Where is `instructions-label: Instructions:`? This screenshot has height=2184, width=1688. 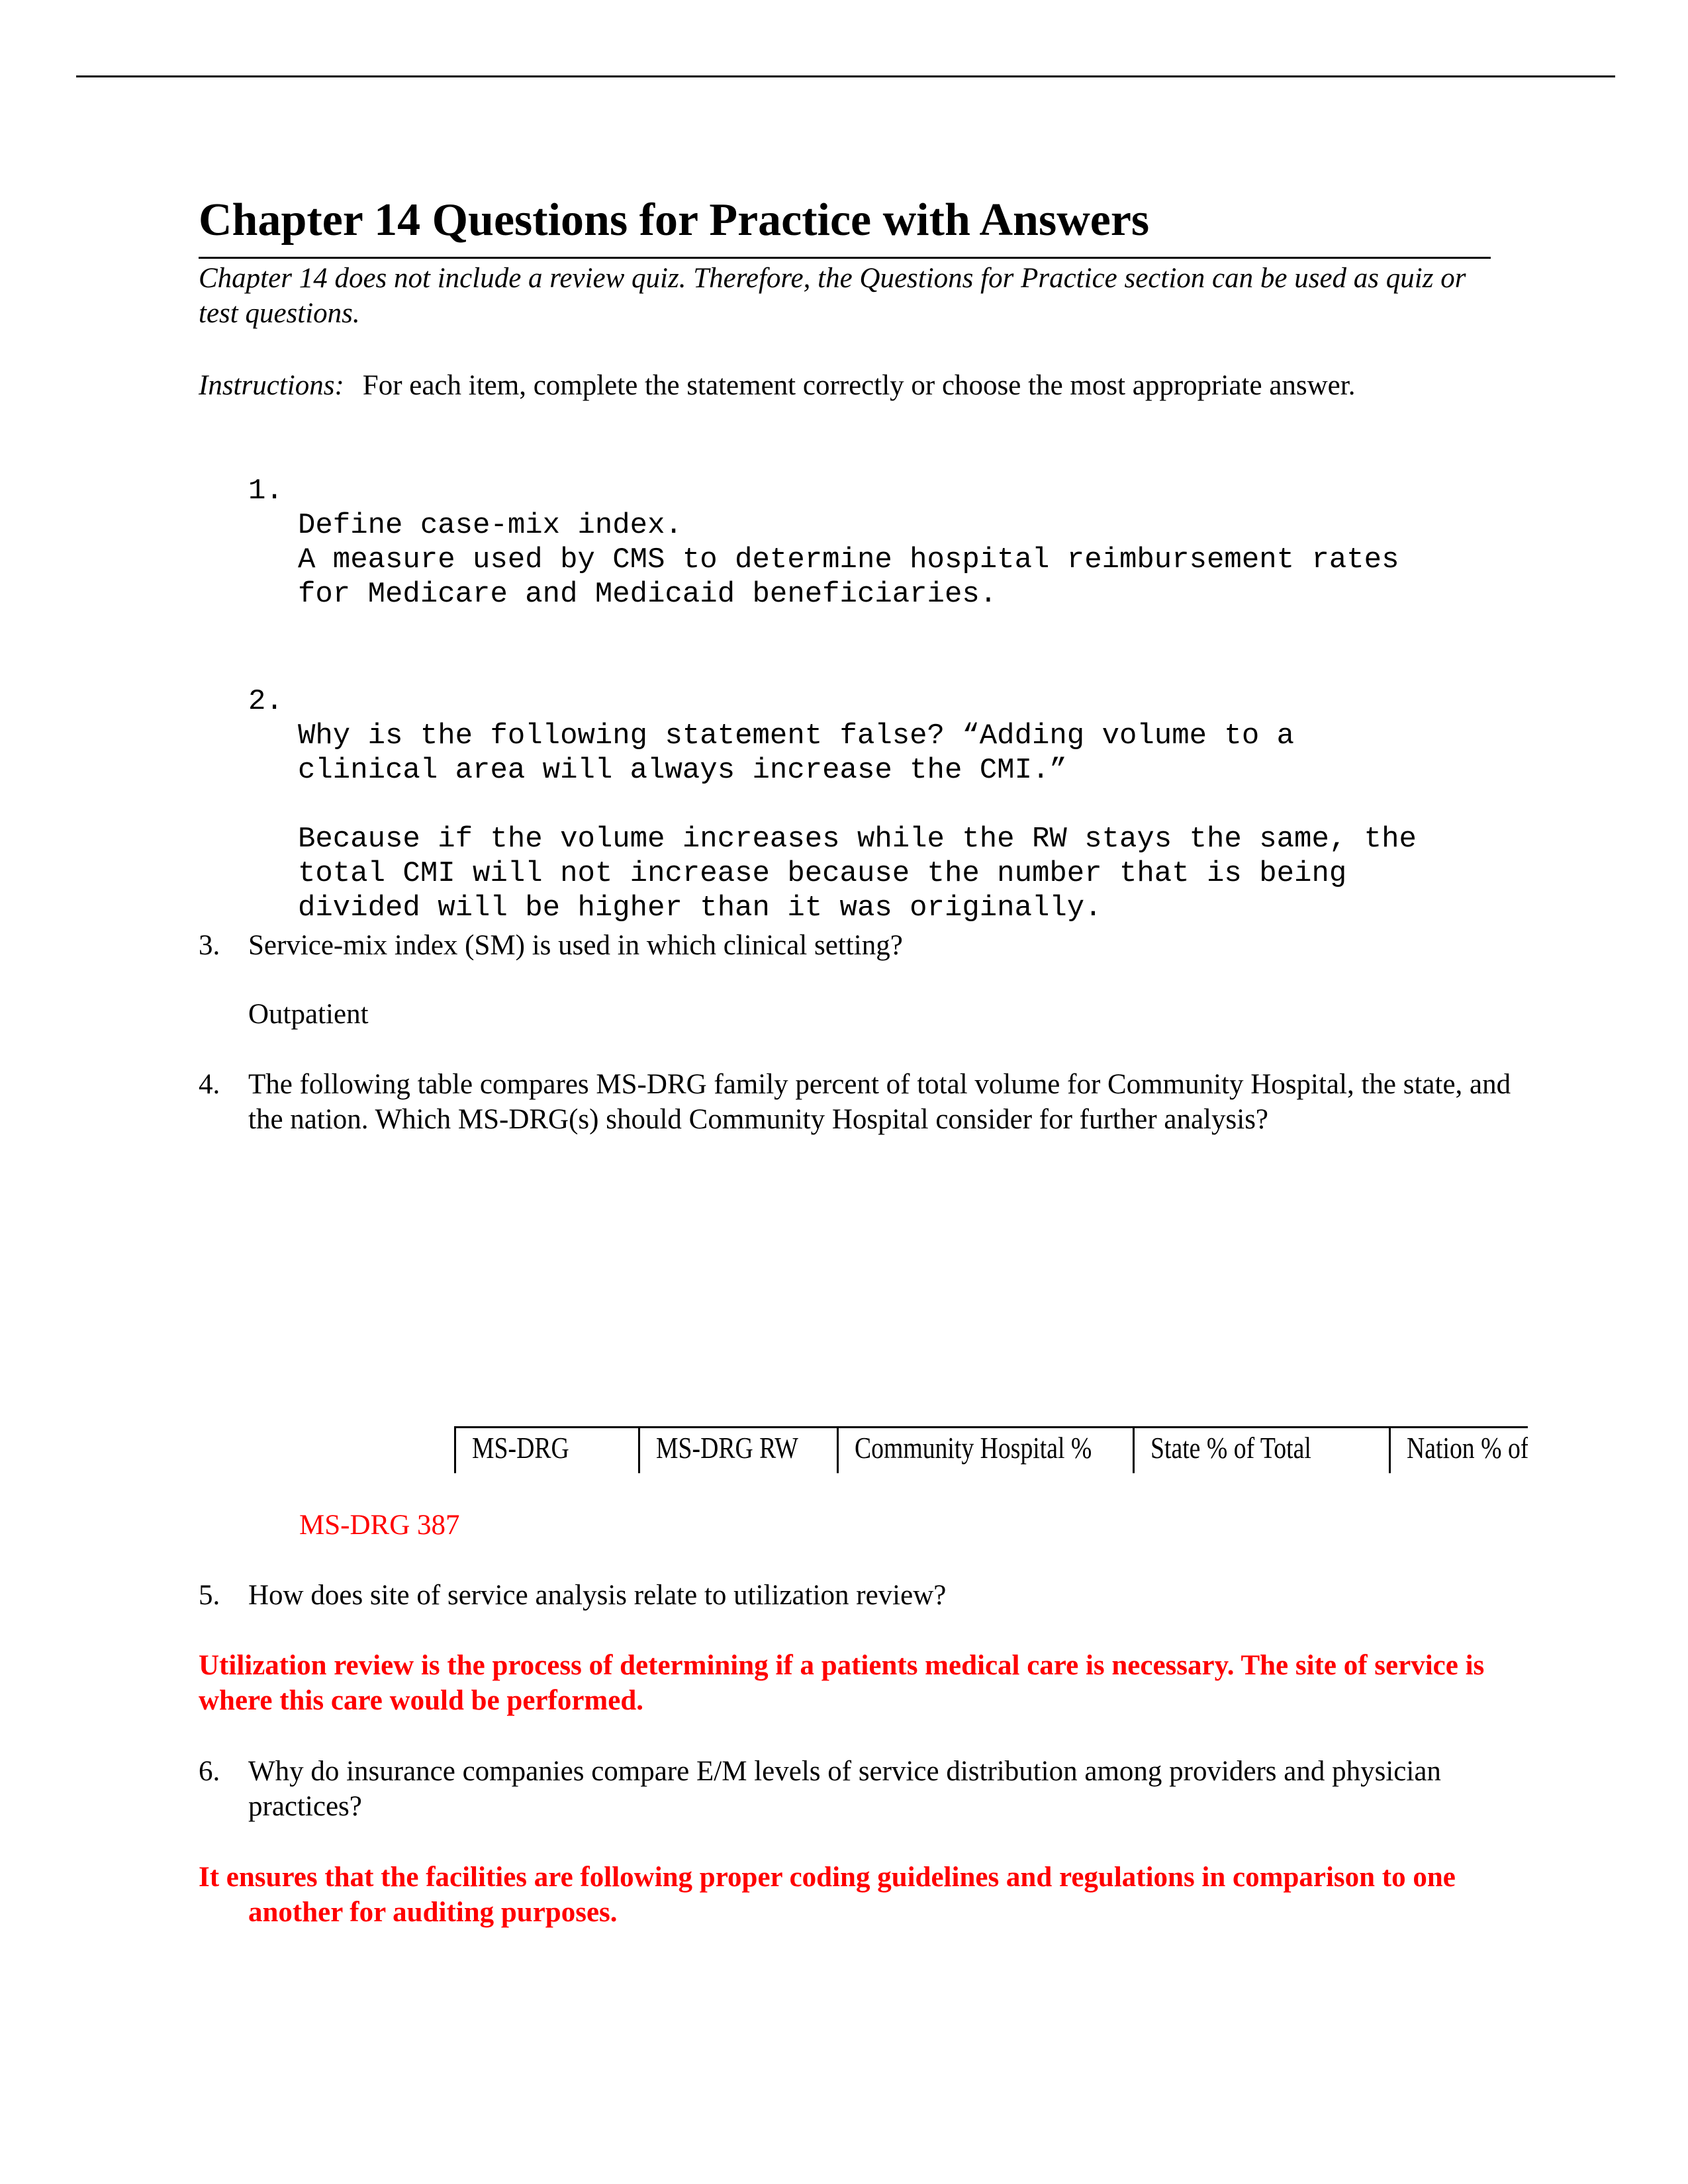 instructions-label: Instructions: is located at coordinates (271, 385).